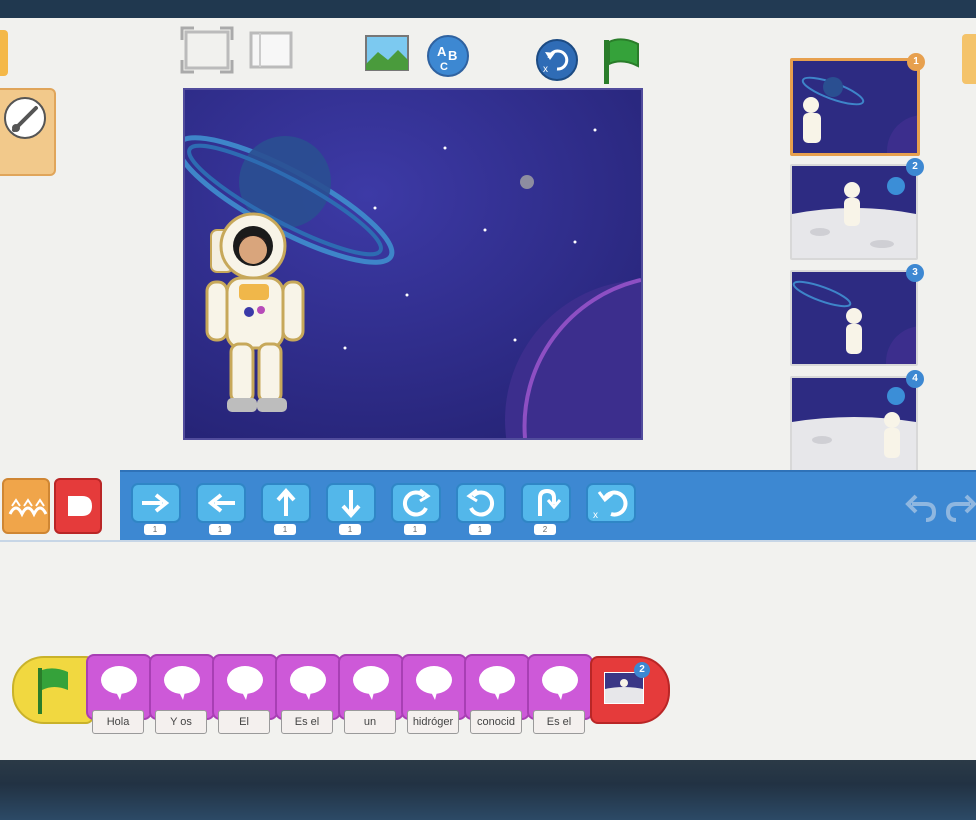 The image size is (976, 820). Describe the element at coordinates (488, 790) in the screenshot. I see `device-bezel-bottom` at that location.